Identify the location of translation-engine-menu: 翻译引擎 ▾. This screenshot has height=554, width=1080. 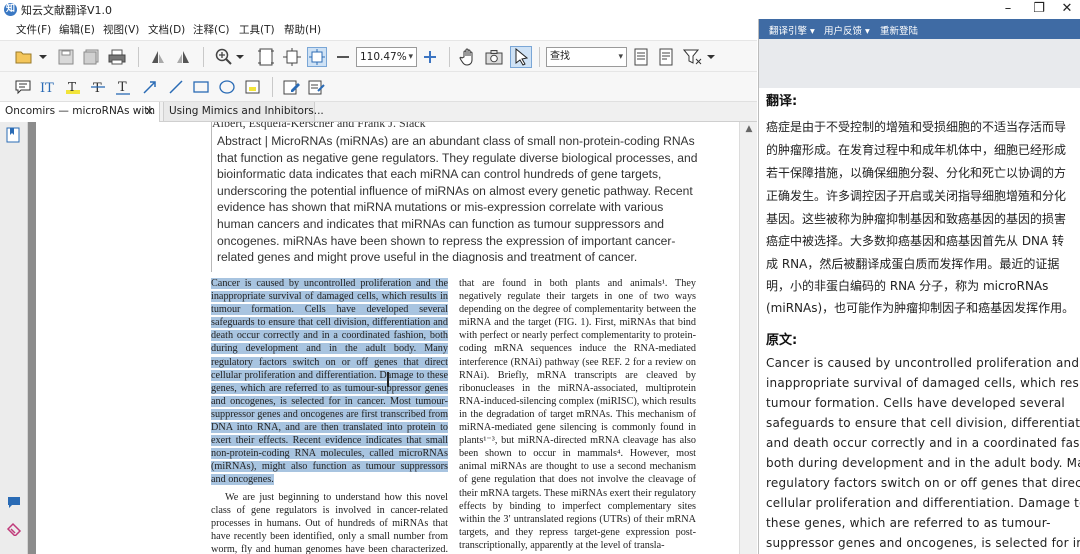
(792, 30).